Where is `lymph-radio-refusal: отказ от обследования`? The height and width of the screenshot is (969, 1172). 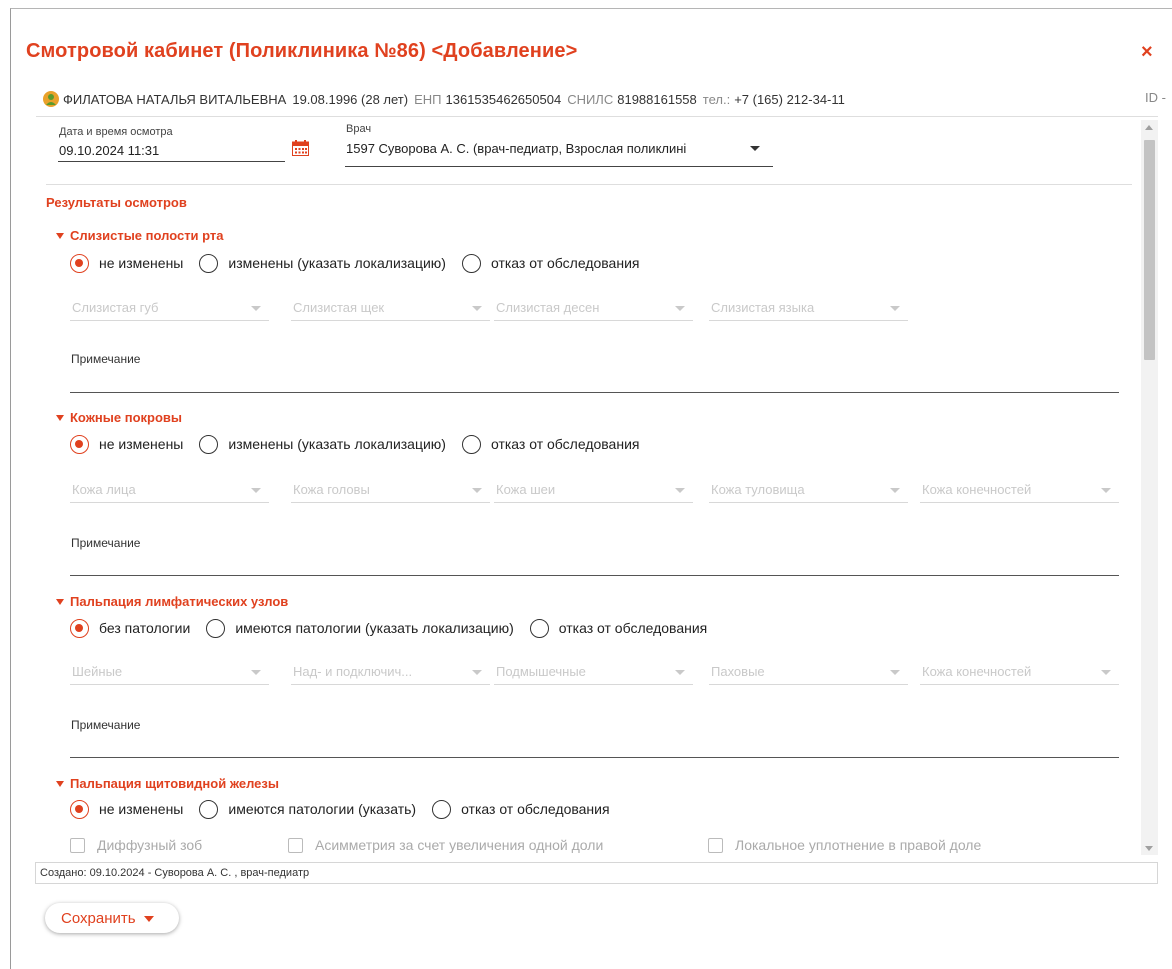
lymph-radio-refusal: отказ от обследования is located at coordinates (618, 628).